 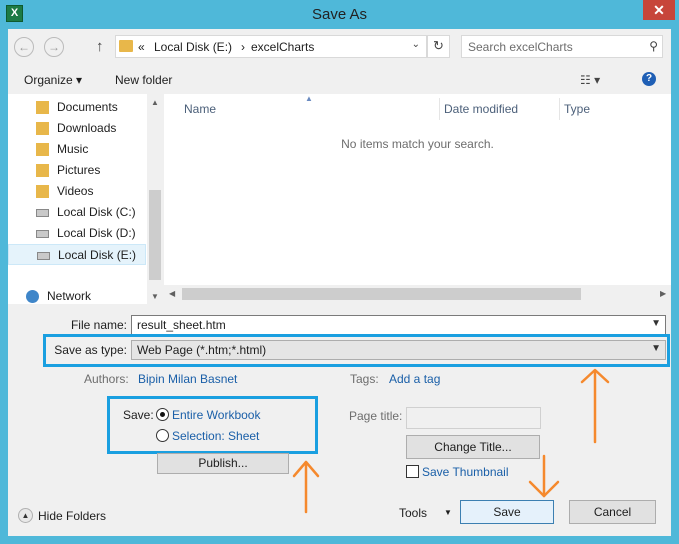 What do you see at coordinates (544, 476) in the screenshot?
I see `arrow-down-save` at bounding box center [544, 476].